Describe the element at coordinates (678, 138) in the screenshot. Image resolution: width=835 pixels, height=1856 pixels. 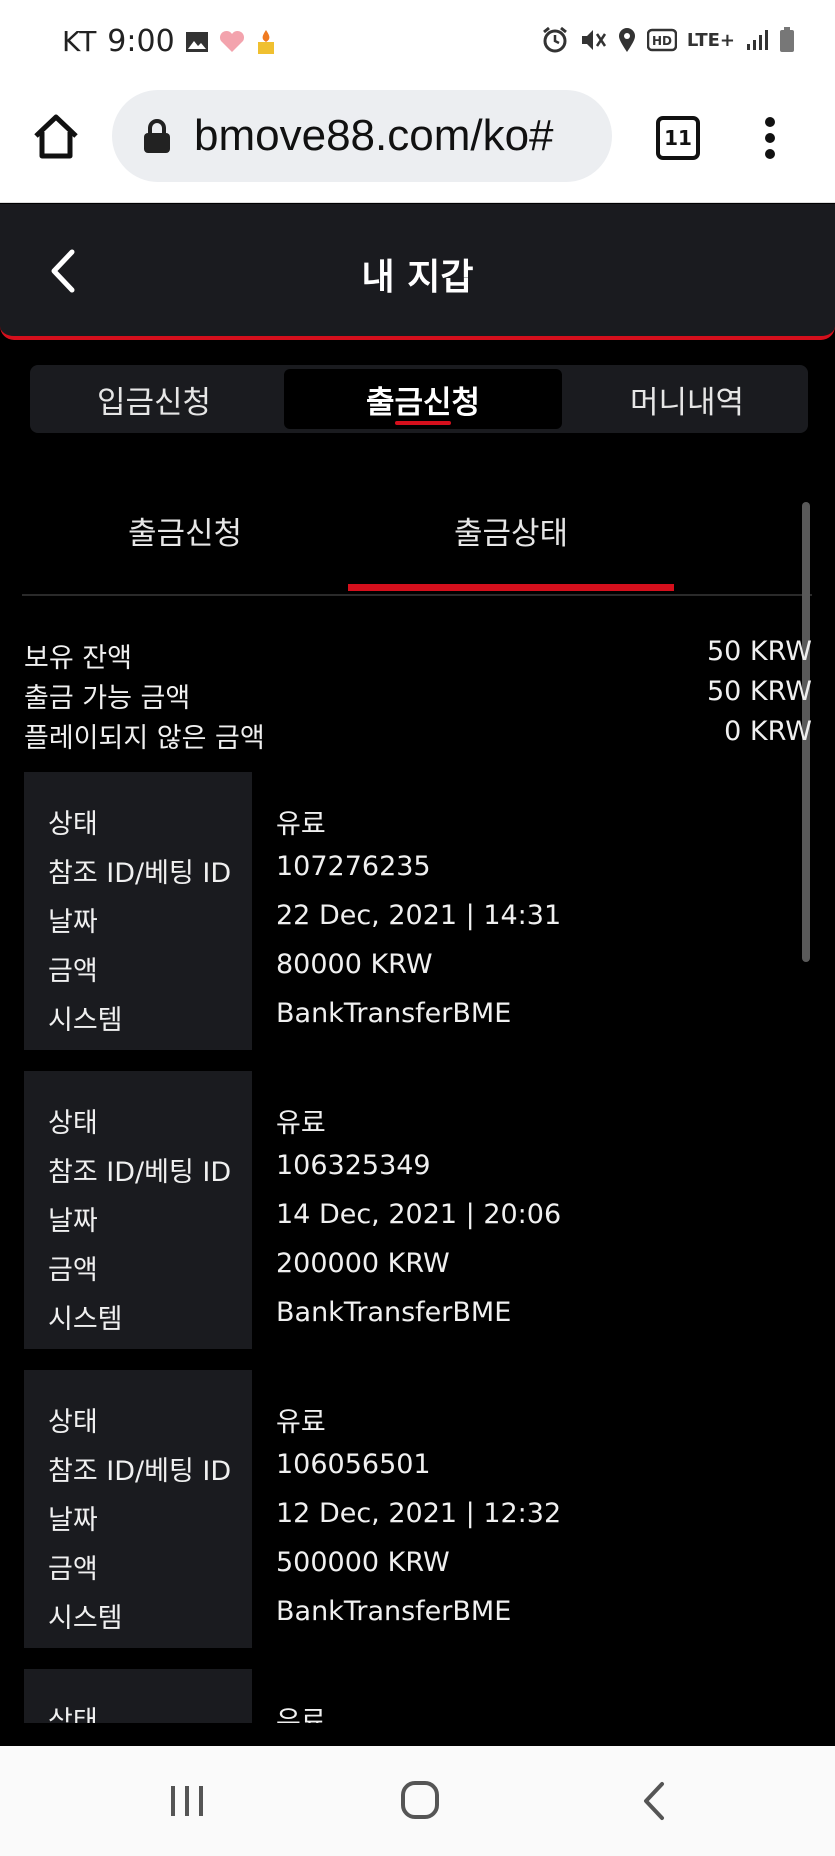
I see `tab-switcher-button: 11` at that location.